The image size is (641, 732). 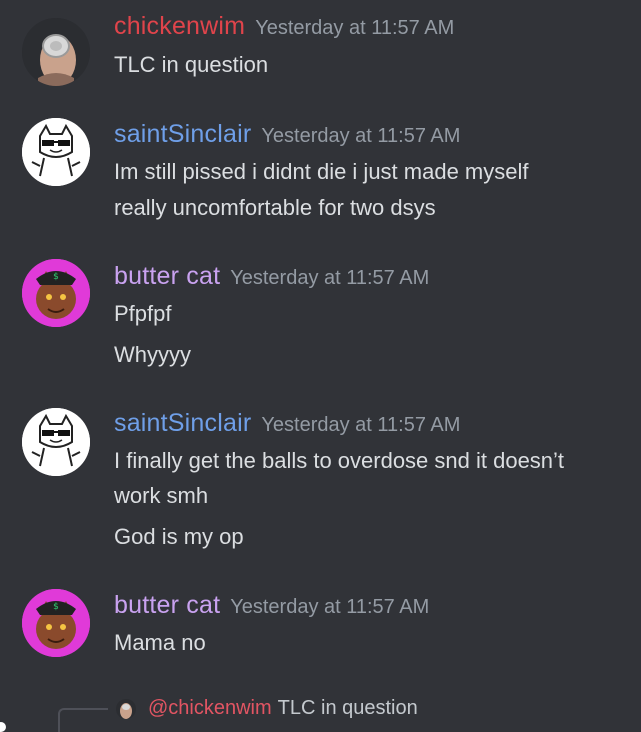 I want to click on message-text: work smh, so click(x=161, y=495).